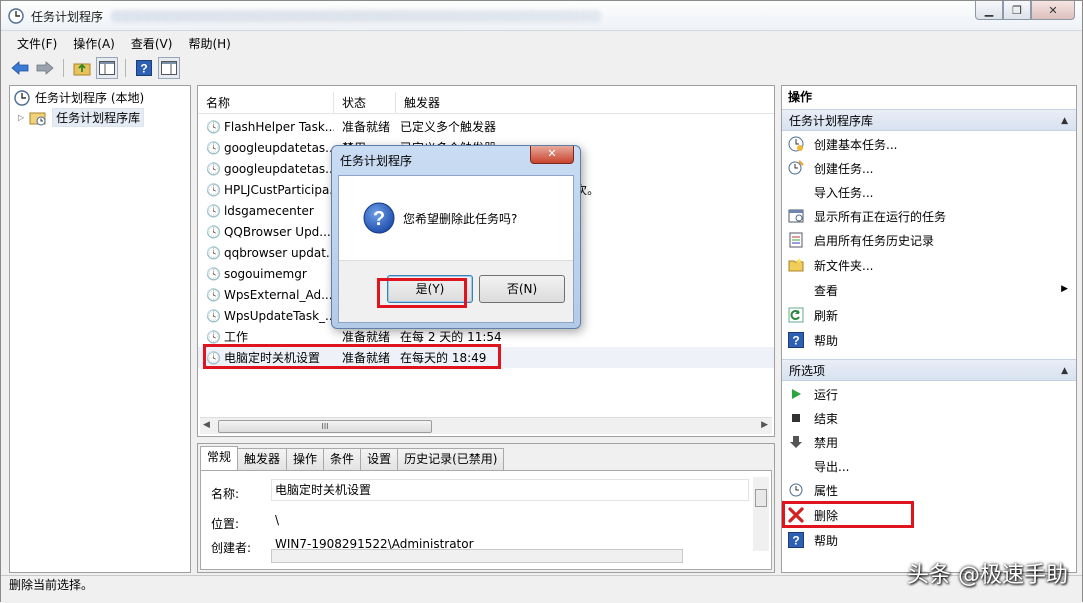  I want to click on dialog-body: ? 您希望删除此任务吗? 是(Y) 否(N), so click(456, 249).